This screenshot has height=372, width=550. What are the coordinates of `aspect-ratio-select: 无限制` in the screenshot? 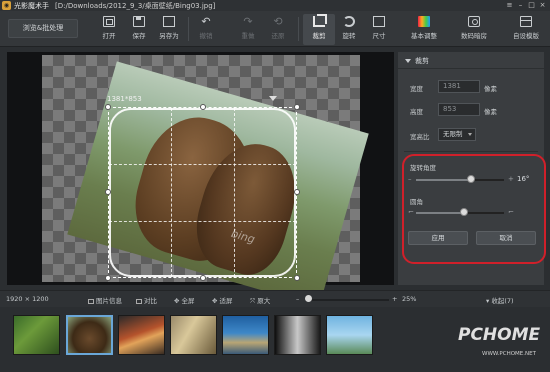 It's located at (457, 134).